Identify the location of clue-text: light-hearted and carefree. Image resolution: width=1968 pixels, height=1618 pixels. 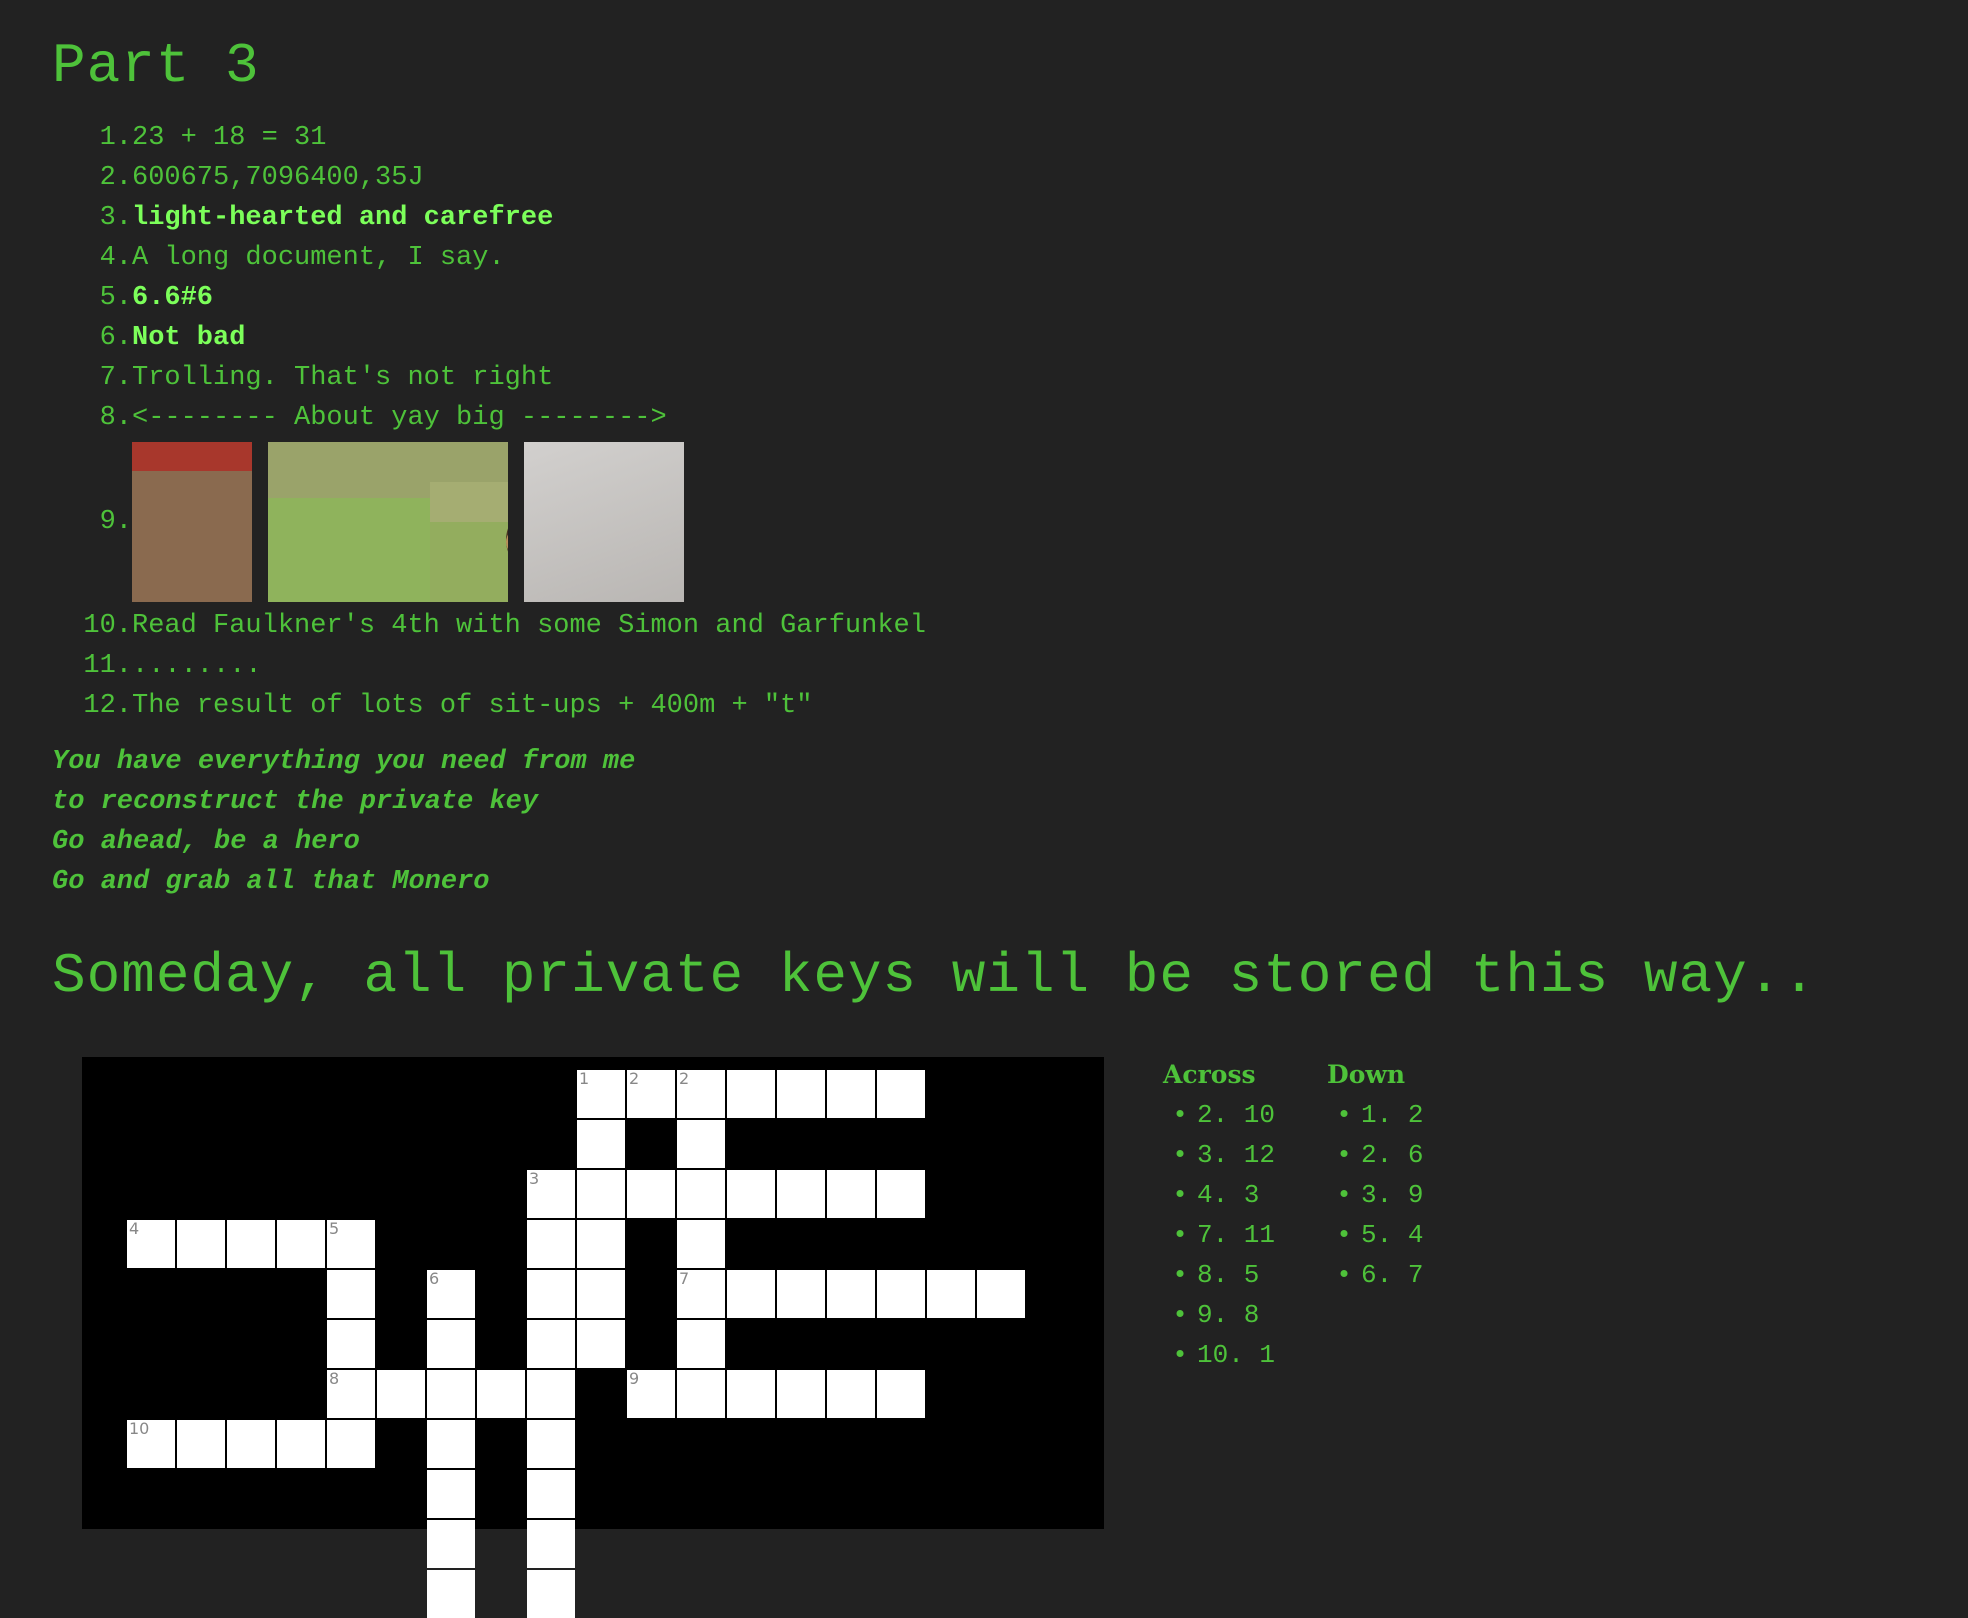
(343, 218).